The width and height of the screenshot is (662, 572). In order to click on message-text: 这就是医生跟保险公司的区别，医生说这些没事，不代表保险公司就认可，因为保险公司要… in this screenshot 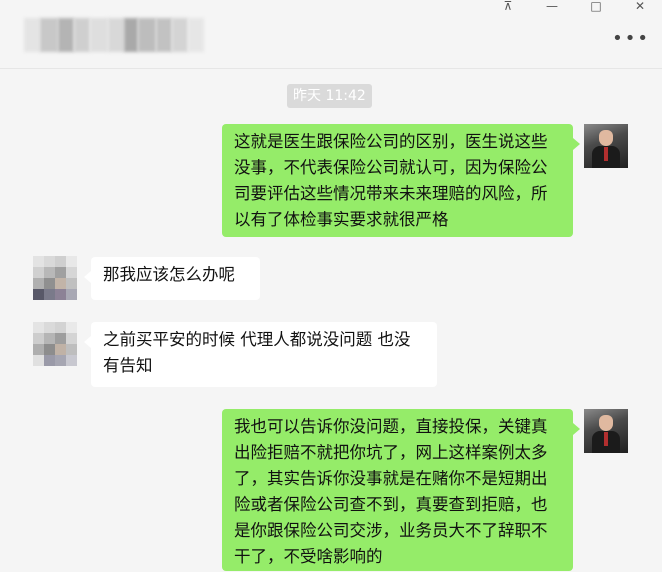, I will do `click(391, 180)`.